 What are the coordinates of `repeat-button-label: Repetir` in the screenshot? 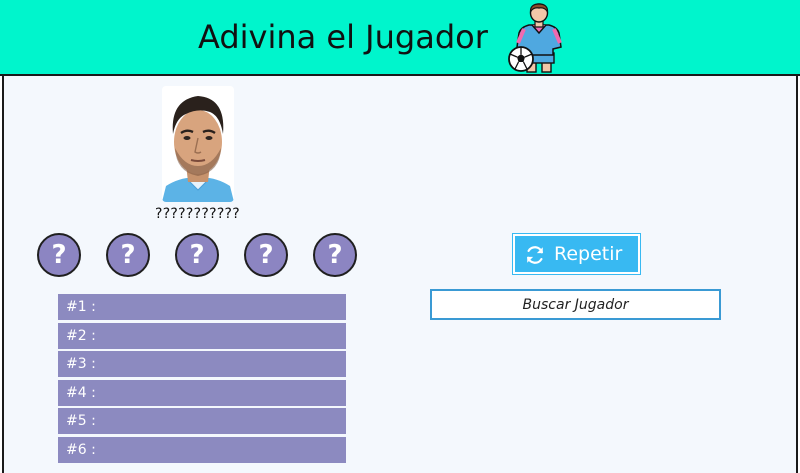 It's located at (588, 254).